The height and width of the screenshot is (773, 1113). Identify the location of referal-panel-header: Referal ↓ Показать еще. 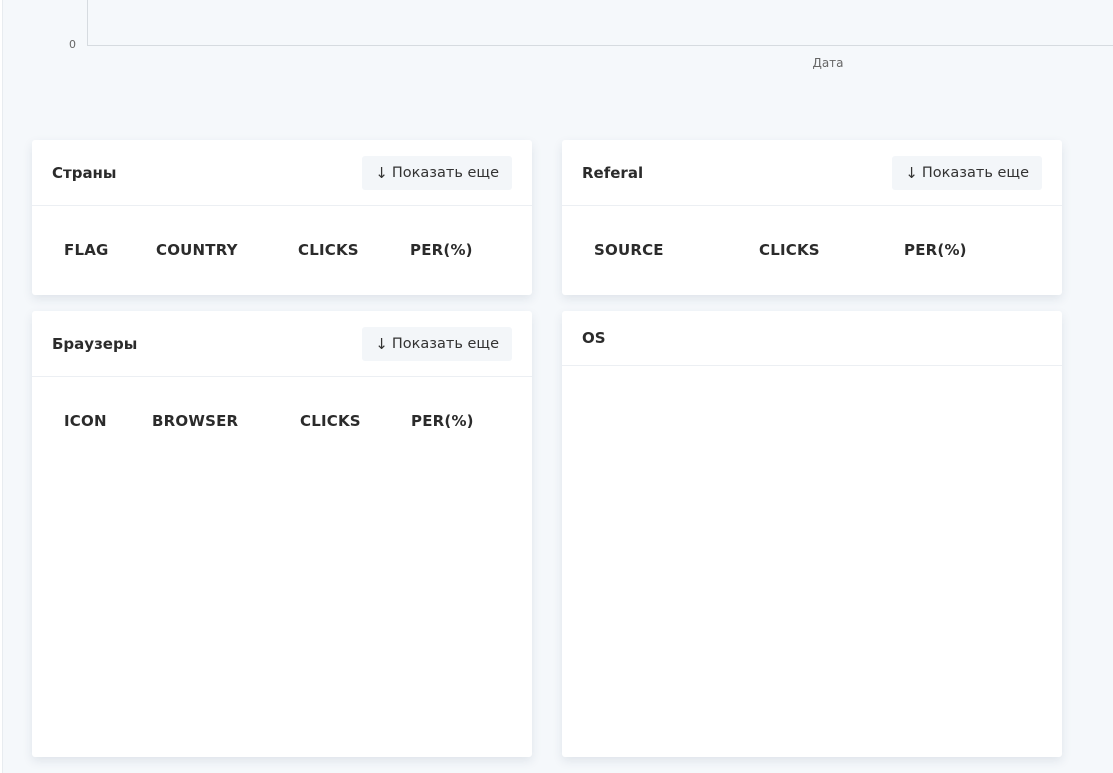
(812, 173).